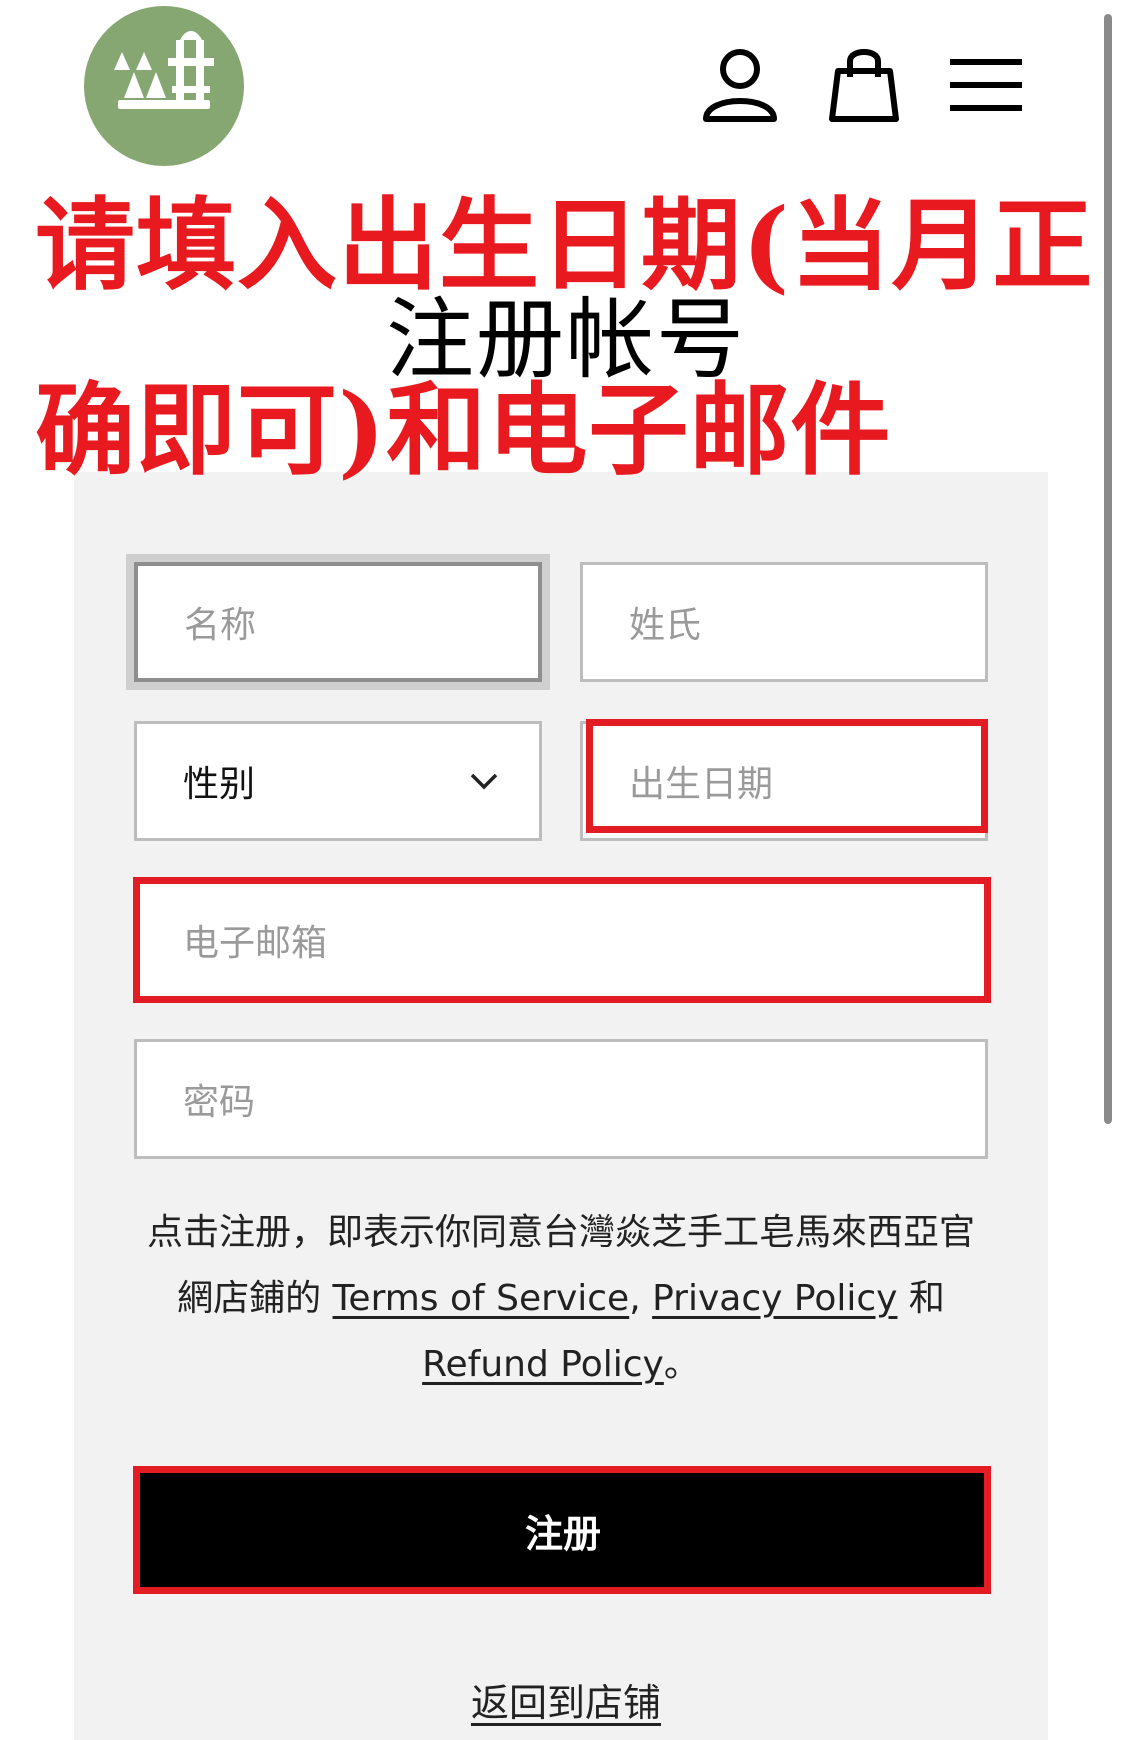  Describe the element at coordinates (481, 1298) in the screenshot. I see `terms-of-service-link: Terms of Service` at that location.